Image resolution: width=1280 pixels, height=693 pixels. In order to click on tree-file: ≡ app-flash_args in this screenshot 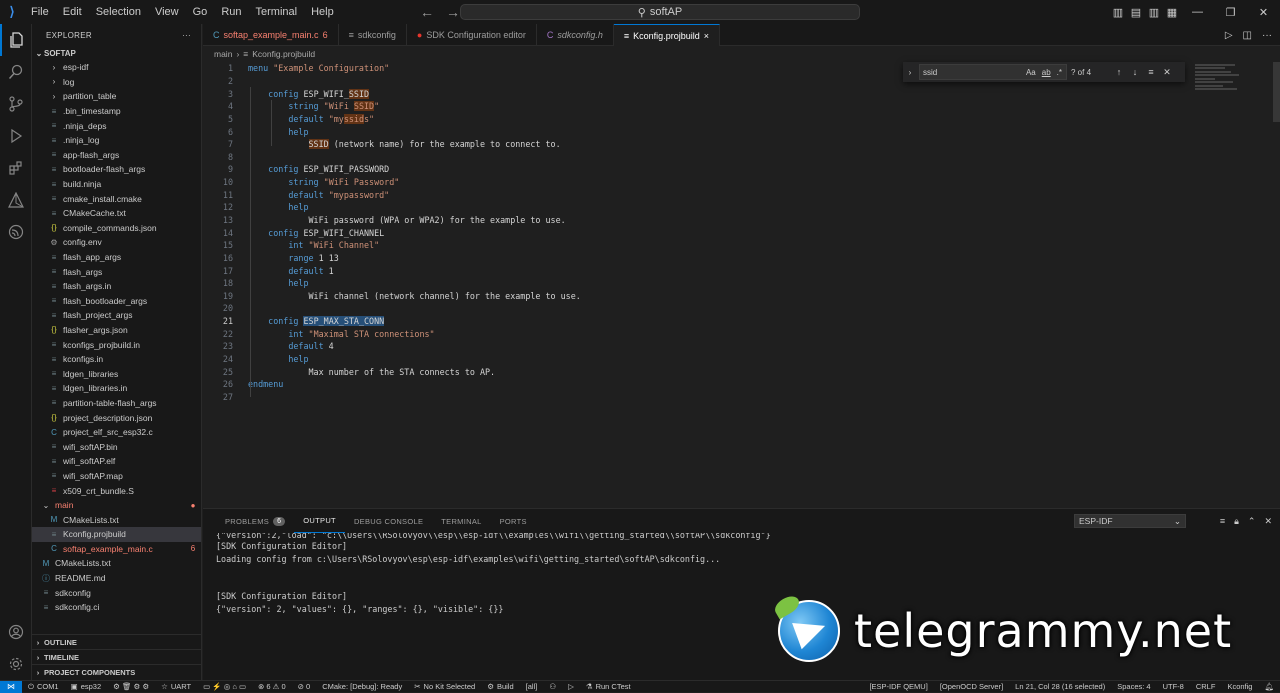, I will do `click(116, 155)`.